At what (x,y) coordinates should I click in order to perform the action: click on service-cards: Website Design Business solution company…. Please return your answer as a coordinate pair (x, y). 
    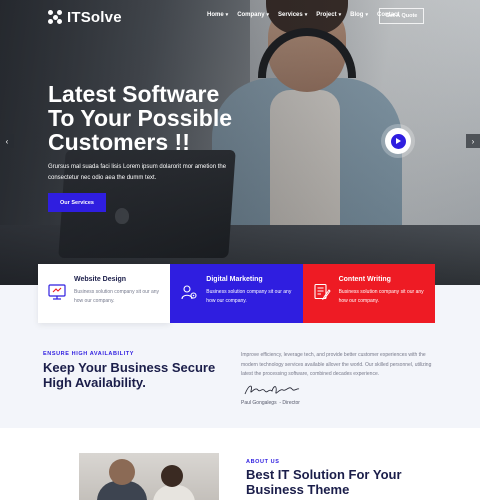
    Looking at the image, I should click on (236, 293).